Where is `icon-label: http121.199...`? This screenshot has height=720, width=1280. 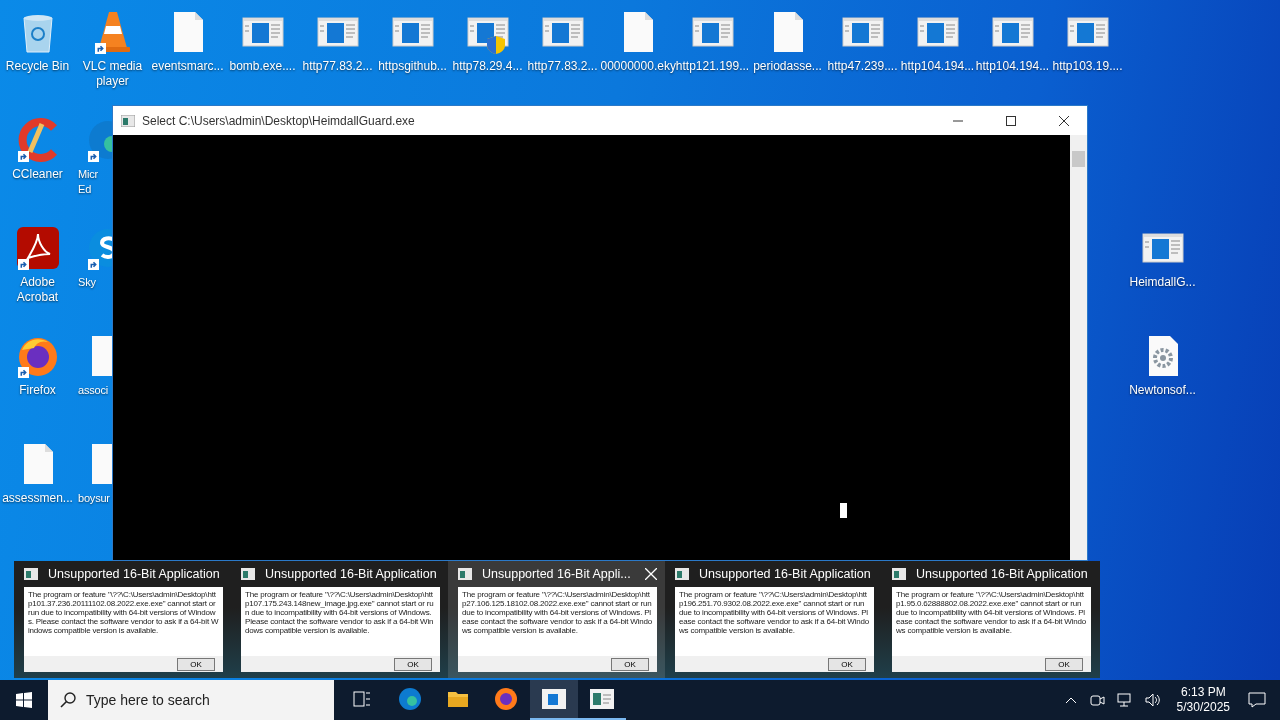 icon-label: http121.199... is located at coordinates (712, 66).